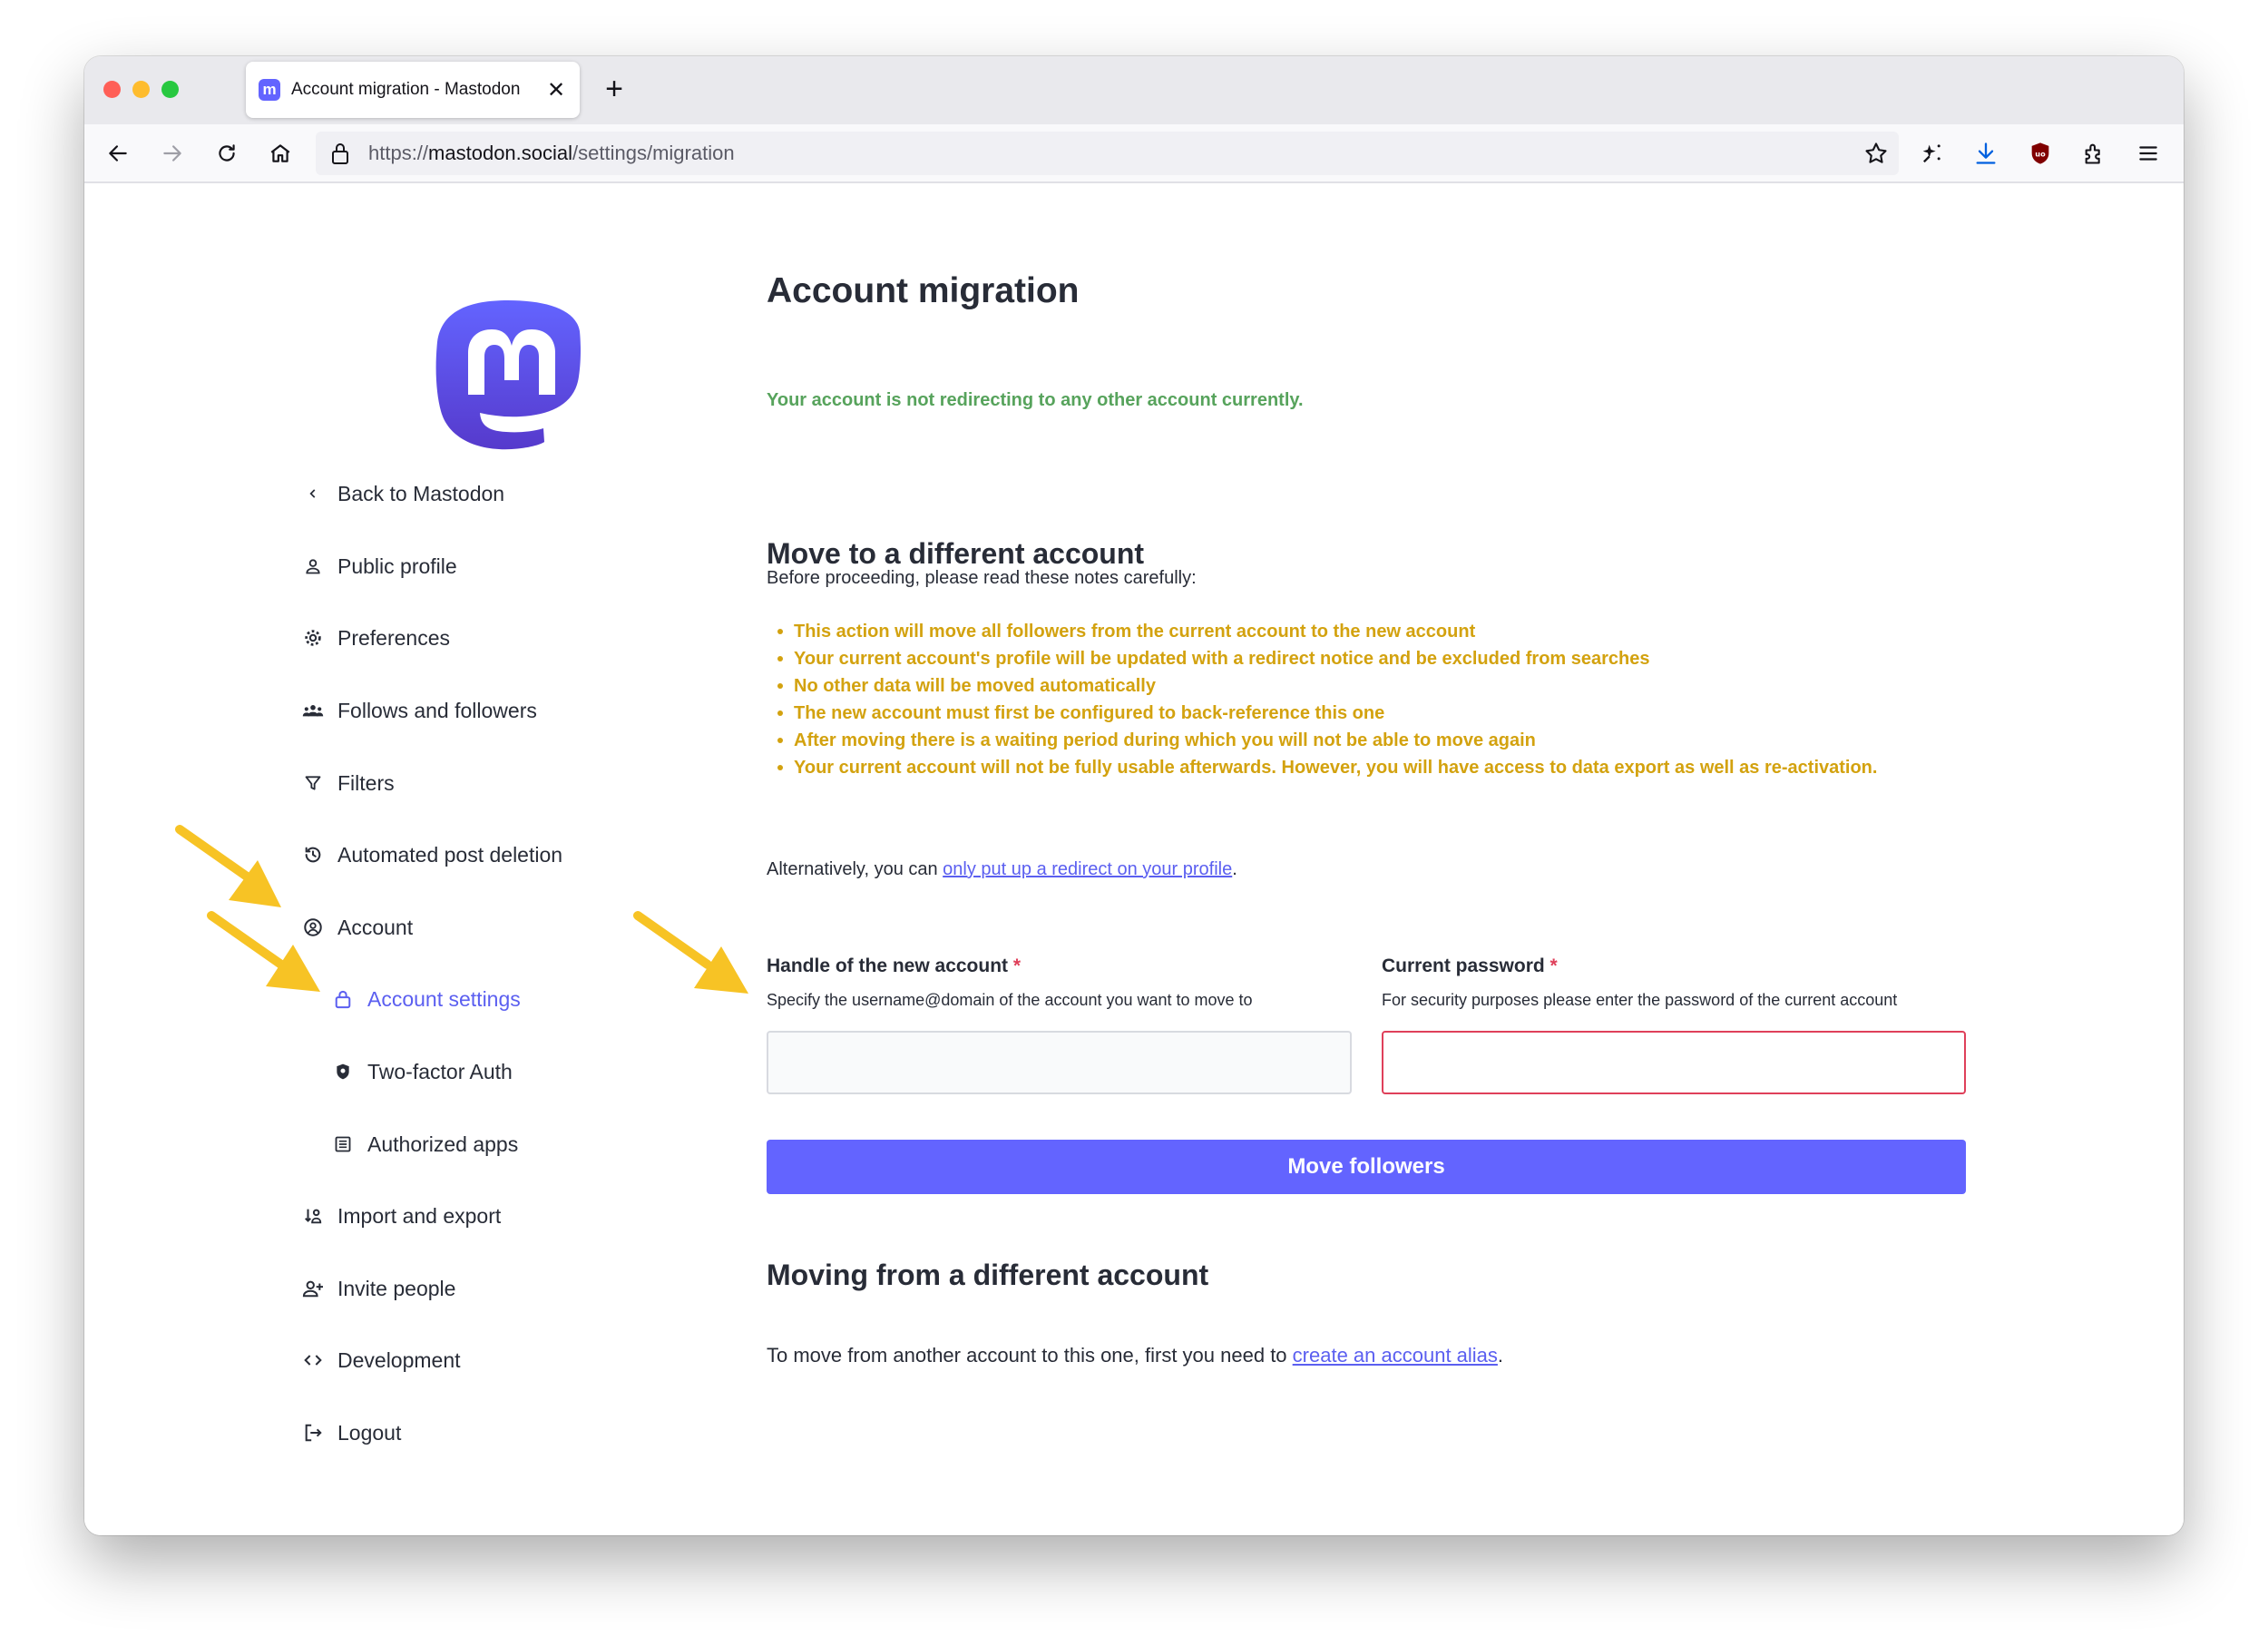 This screenshot has width=2268, height=1646. What do you see at coordinates (509, 376) in the screenshot?
I see `mastodon-logo-icon` at bounding box center [509, 376].